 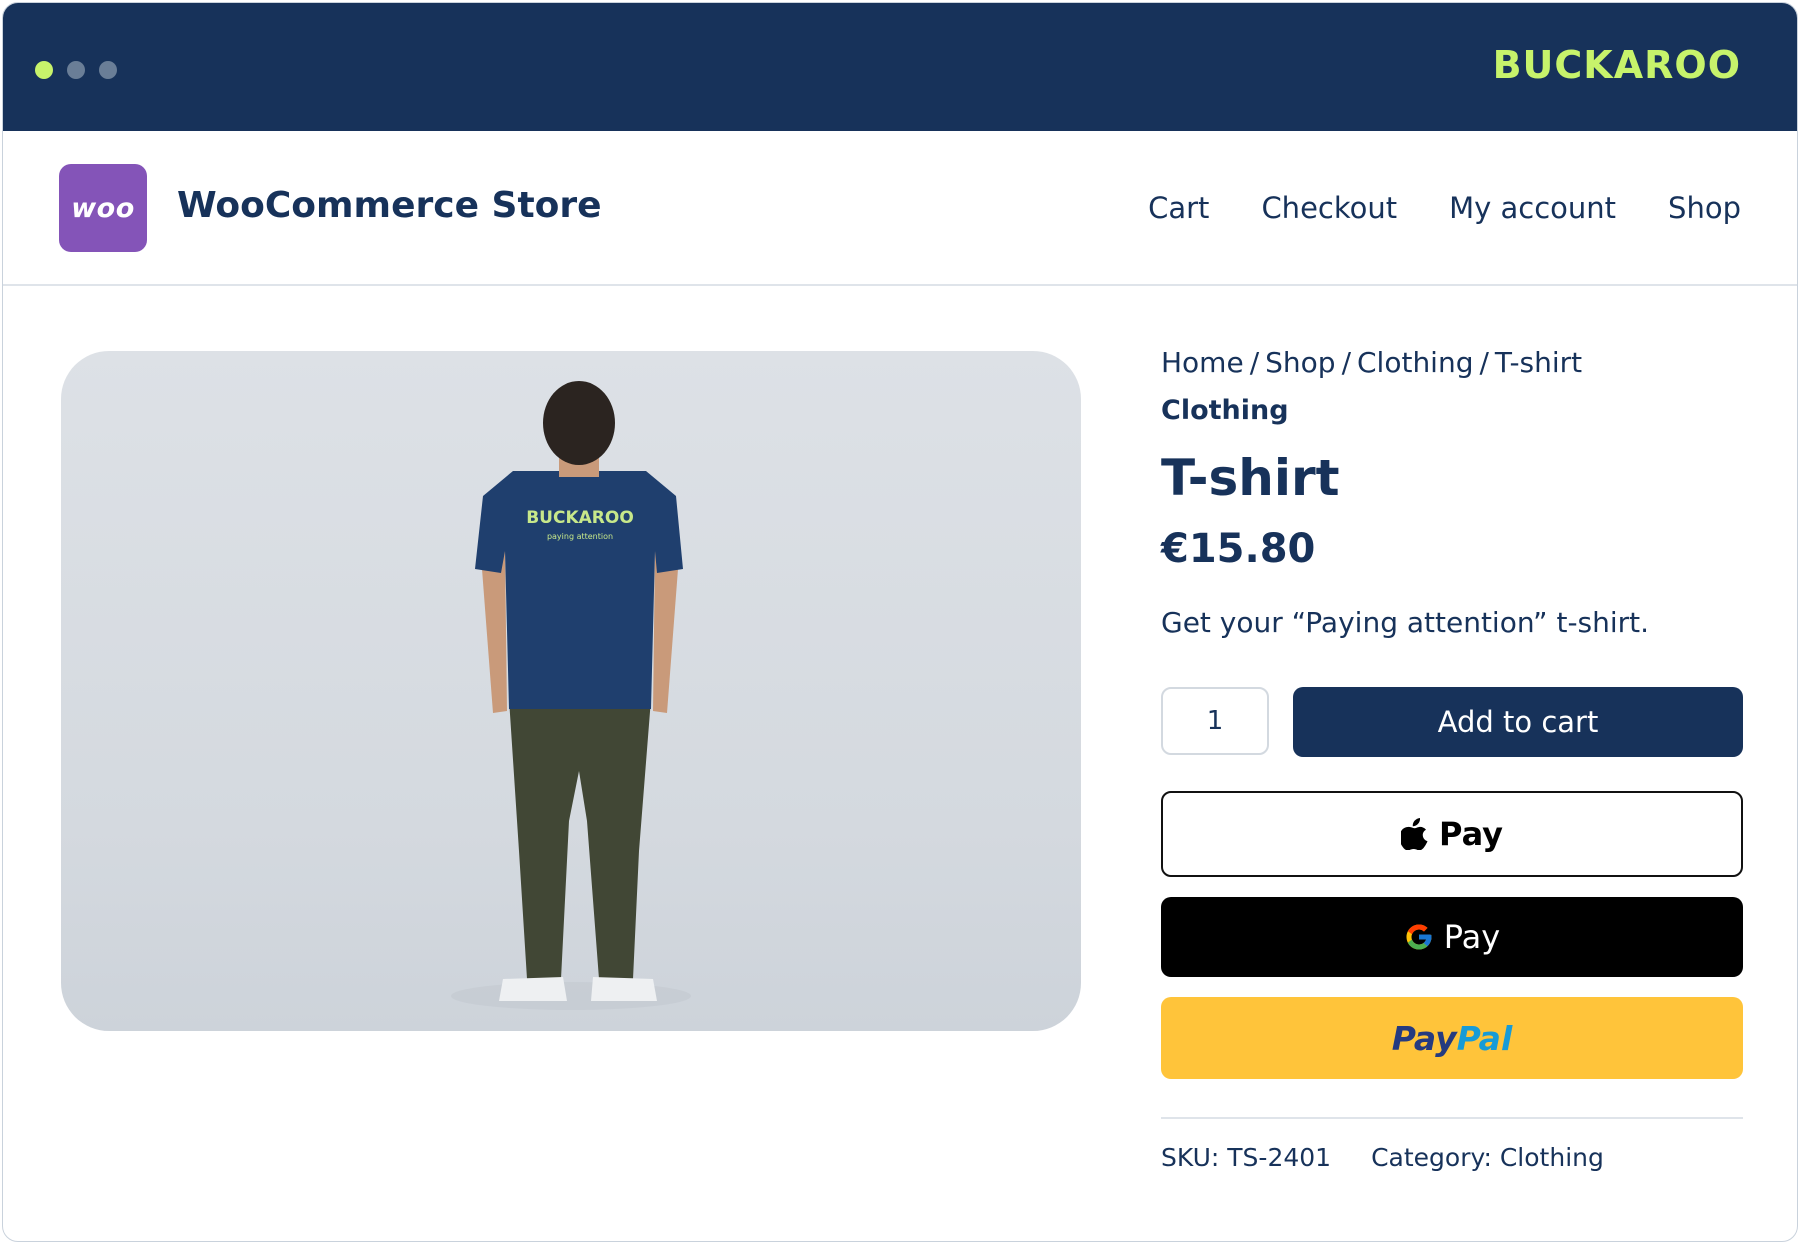 What do you see at coordinates (1414, 834) in the screenshot?
I see `apple-icon` at bounding box center [1414, 834].